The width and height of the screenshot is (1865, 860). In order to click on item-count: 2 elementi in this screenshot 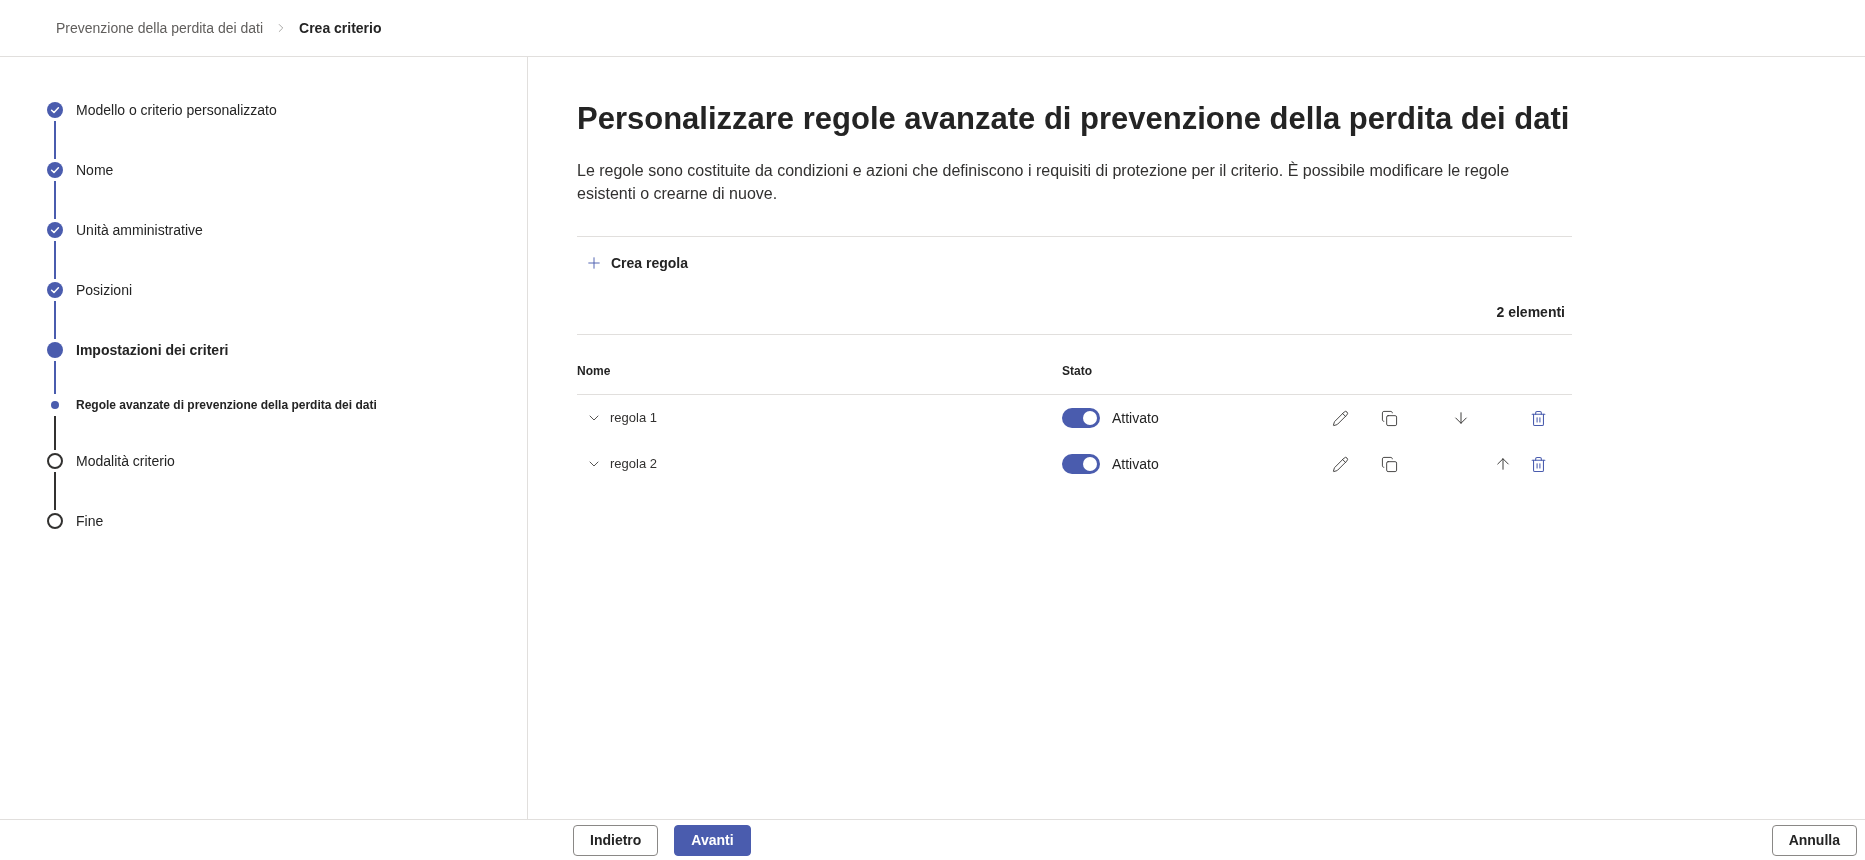, I will do `click(1530, 312)`.